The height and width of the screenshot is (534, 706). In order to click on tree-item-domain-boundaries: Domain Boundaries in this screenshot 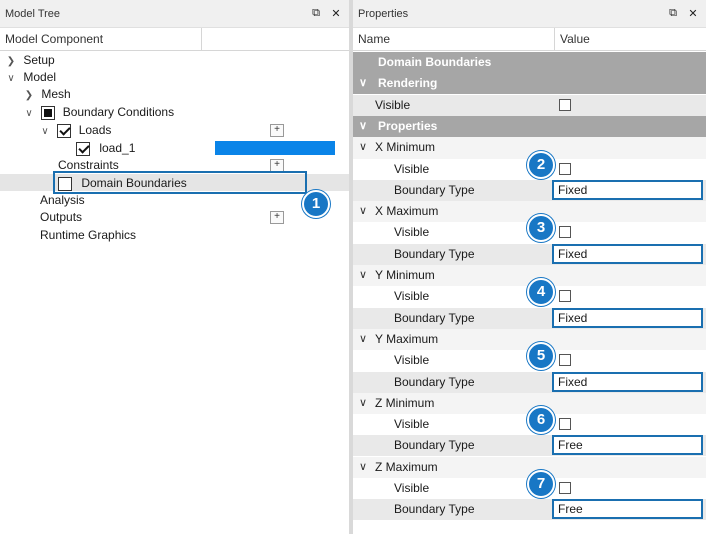, I will do `click(122, 183)`.